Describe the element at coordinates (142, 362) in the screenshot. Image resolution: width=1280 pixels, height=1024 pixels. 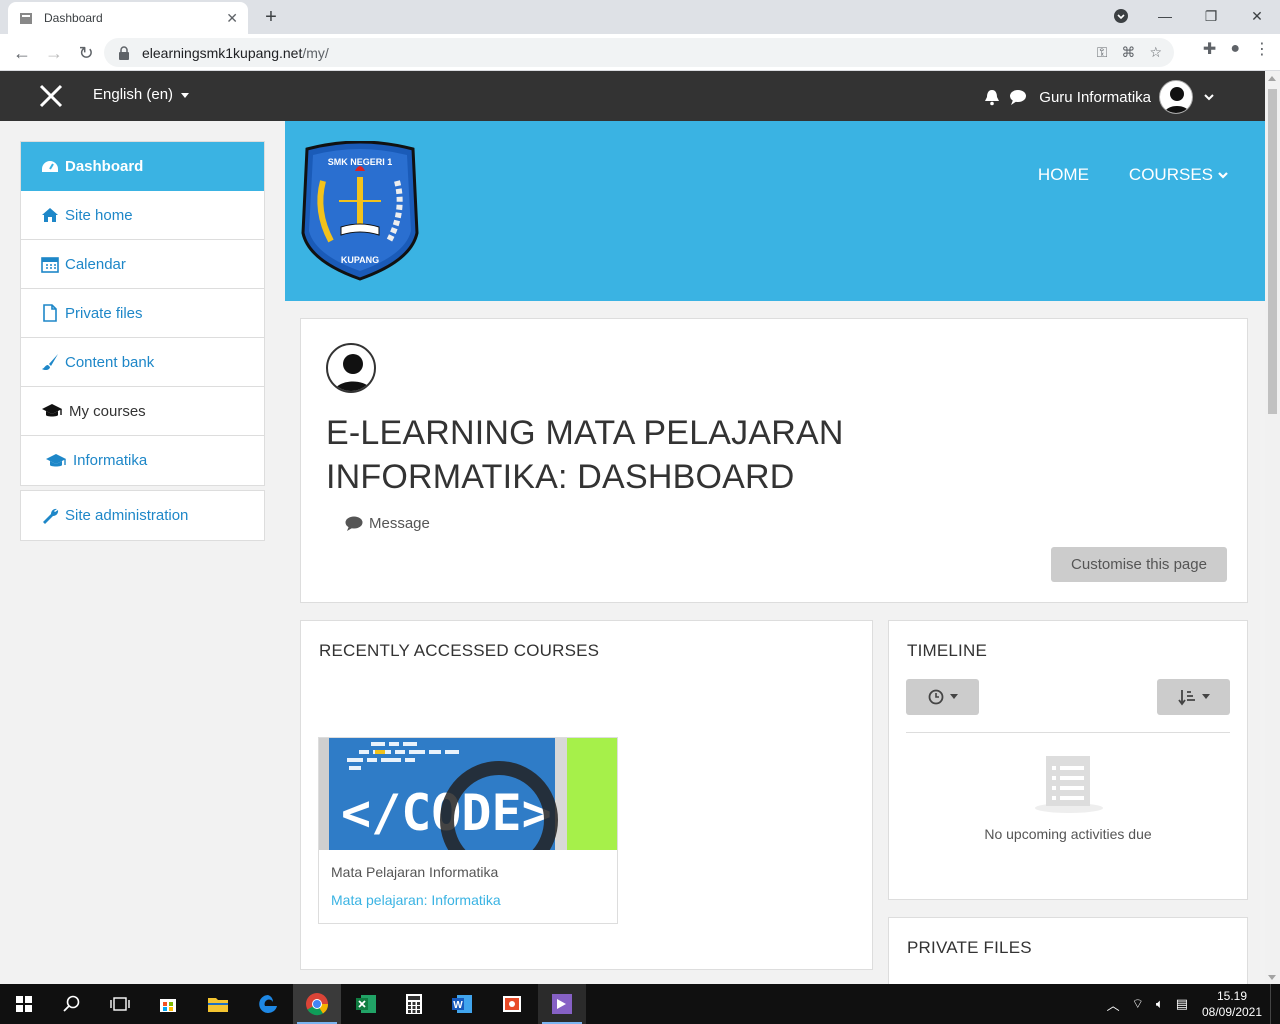
I see `sidebar-item-content-bank: Content bank` at that location.